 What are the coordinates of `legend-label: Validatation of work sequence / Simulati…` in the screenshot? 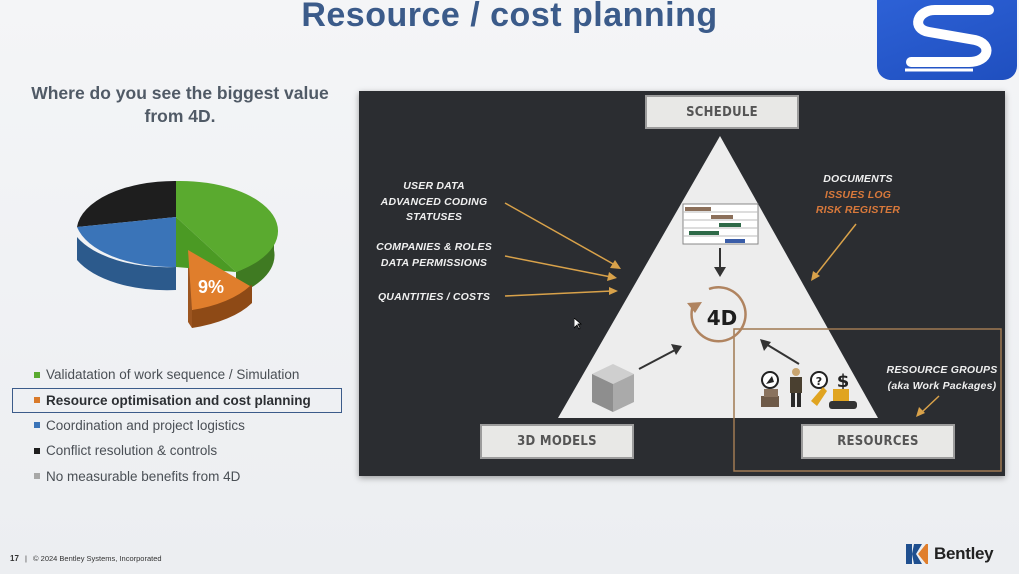 It's located at (173, 375).